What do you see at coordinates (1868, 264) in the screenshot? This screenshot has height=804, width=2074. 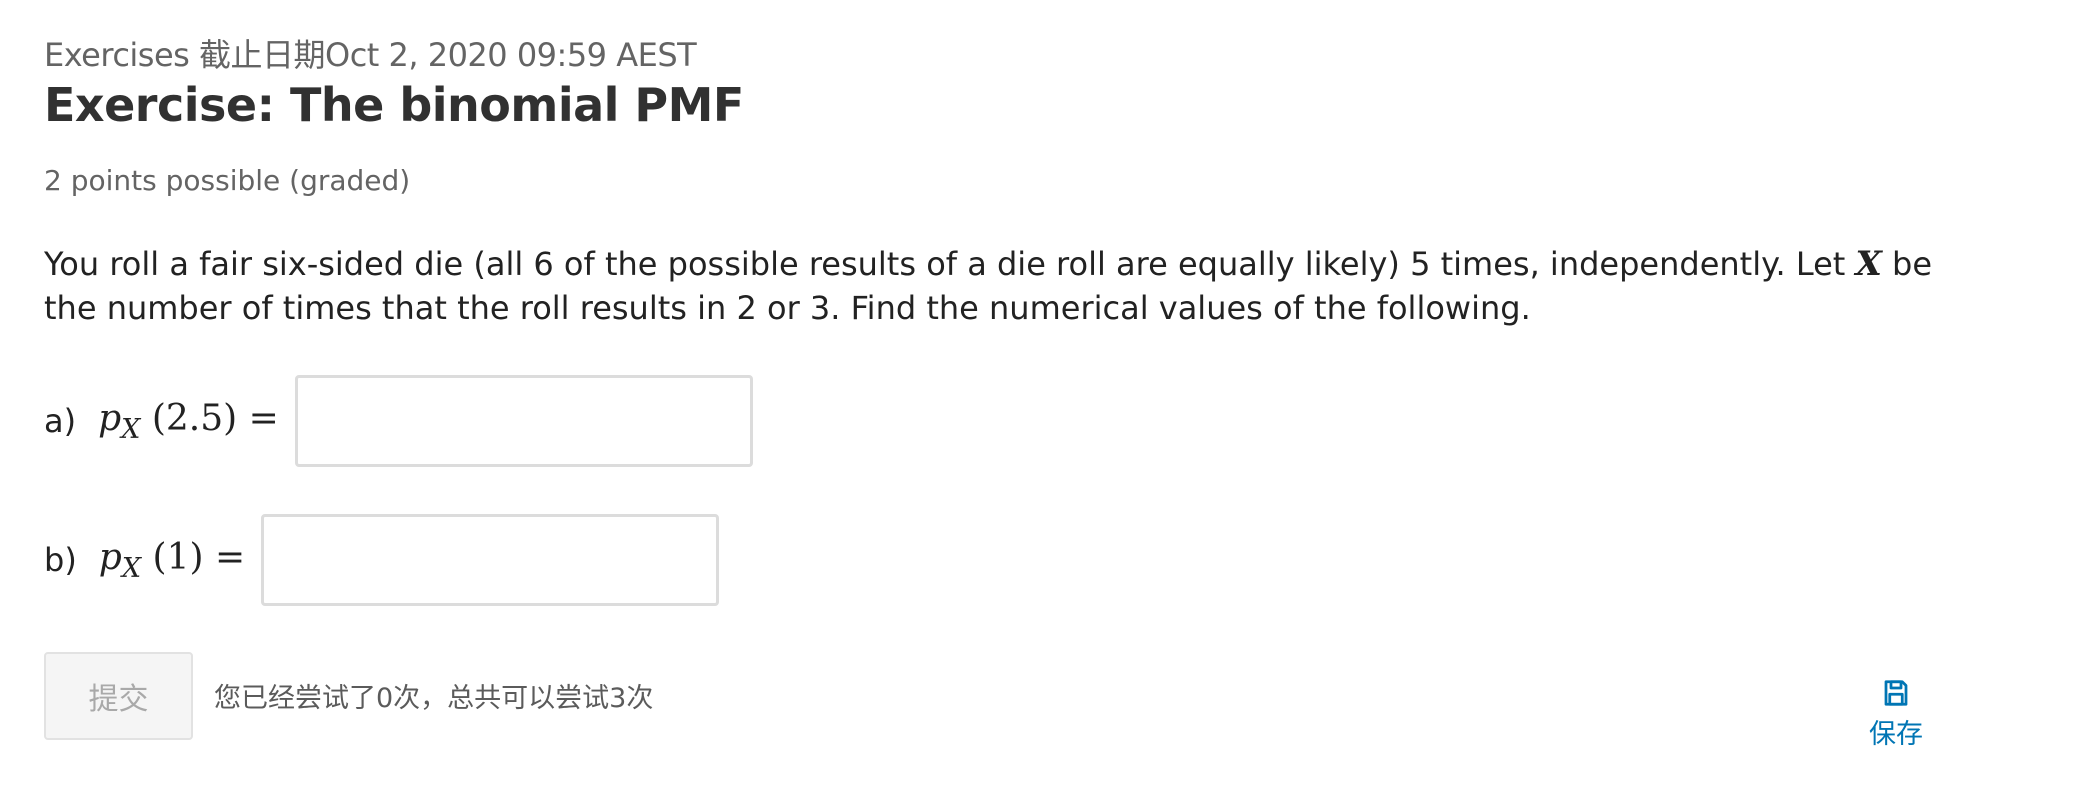 I see `math-variable: X` at bounding box center [1868, 264].